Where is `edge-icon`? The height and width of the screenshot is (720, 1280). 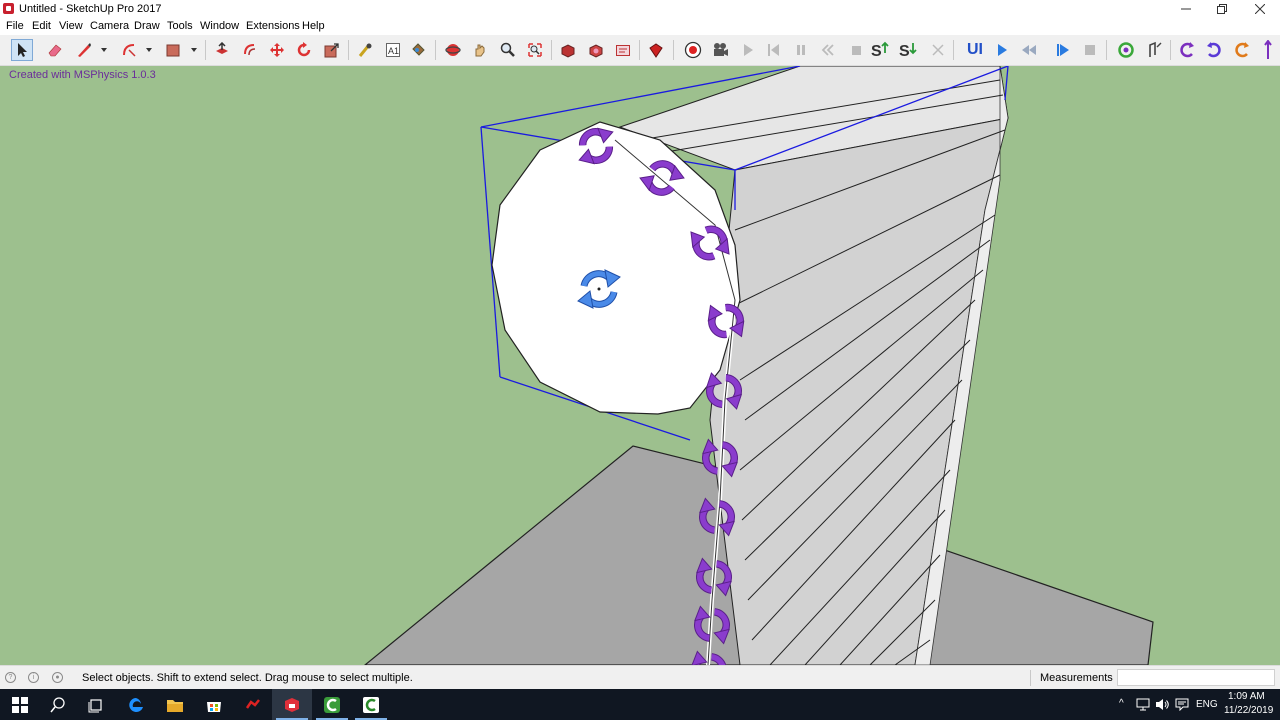 edge-icon is located at coordinates (136, 704).